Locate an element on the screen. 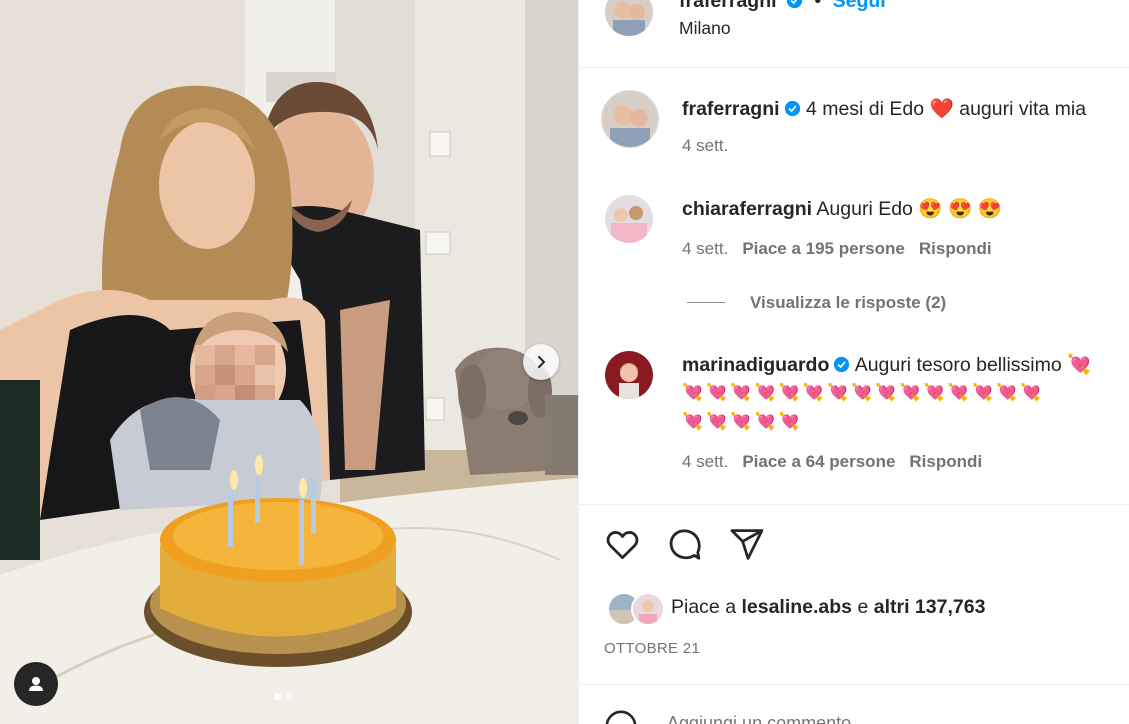 The image size is (1129, 724). comment-line: chiaraferragni Auguri Edo 😍 😍 😍 is located at coordinates (842, 209).